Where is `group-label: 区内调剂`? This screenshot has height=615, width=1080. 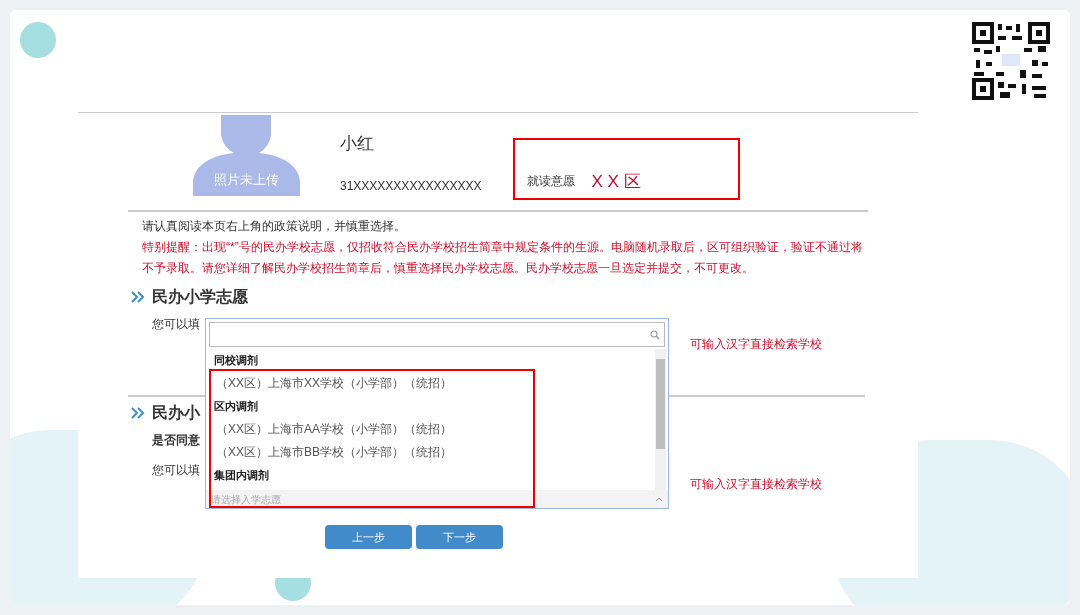 group-label: 区内调剂 is located at coordinates (236, 406).